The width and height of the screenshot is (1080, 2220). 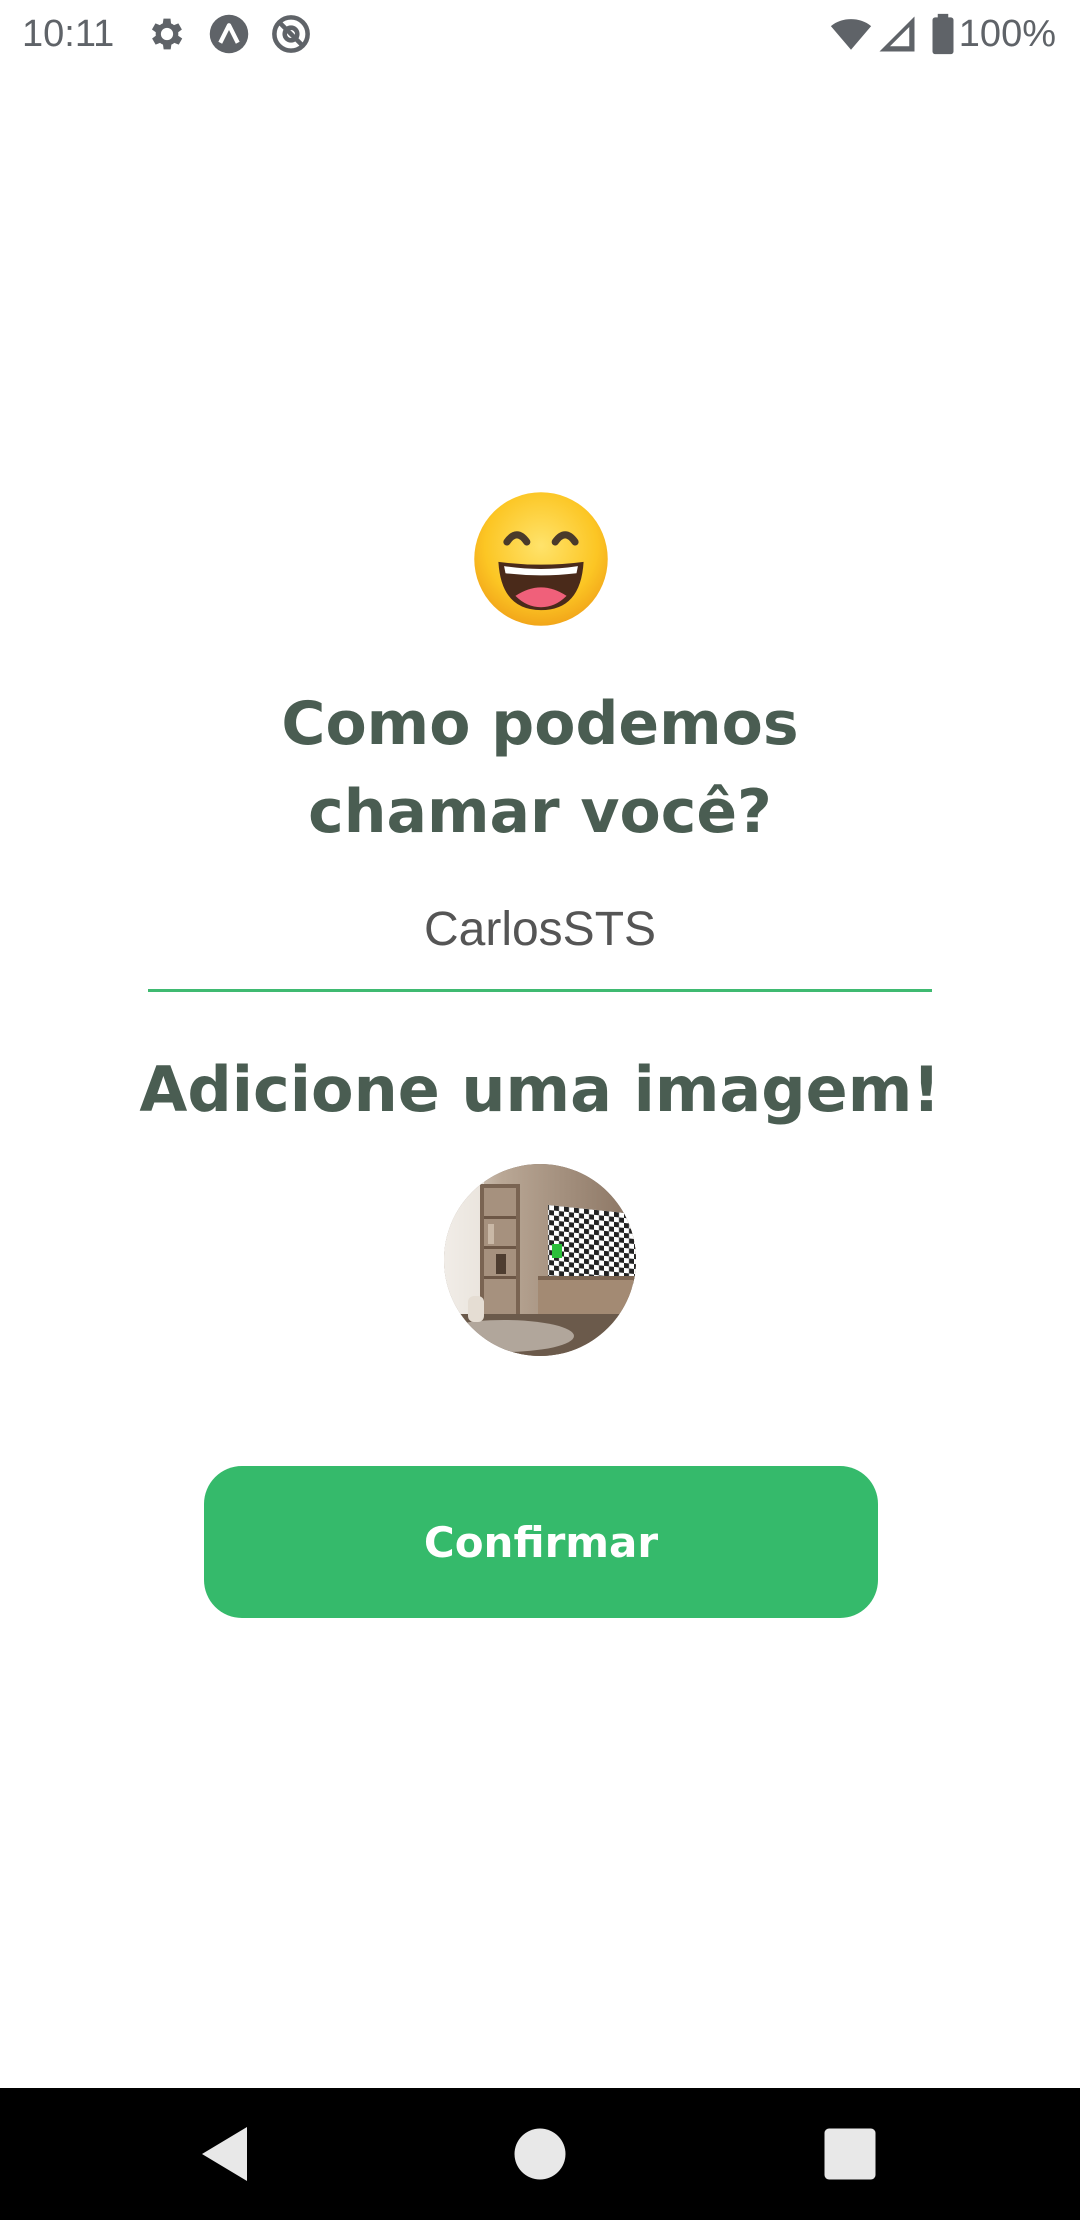 I want to click on home-icon, so click(x=540, y=2154).